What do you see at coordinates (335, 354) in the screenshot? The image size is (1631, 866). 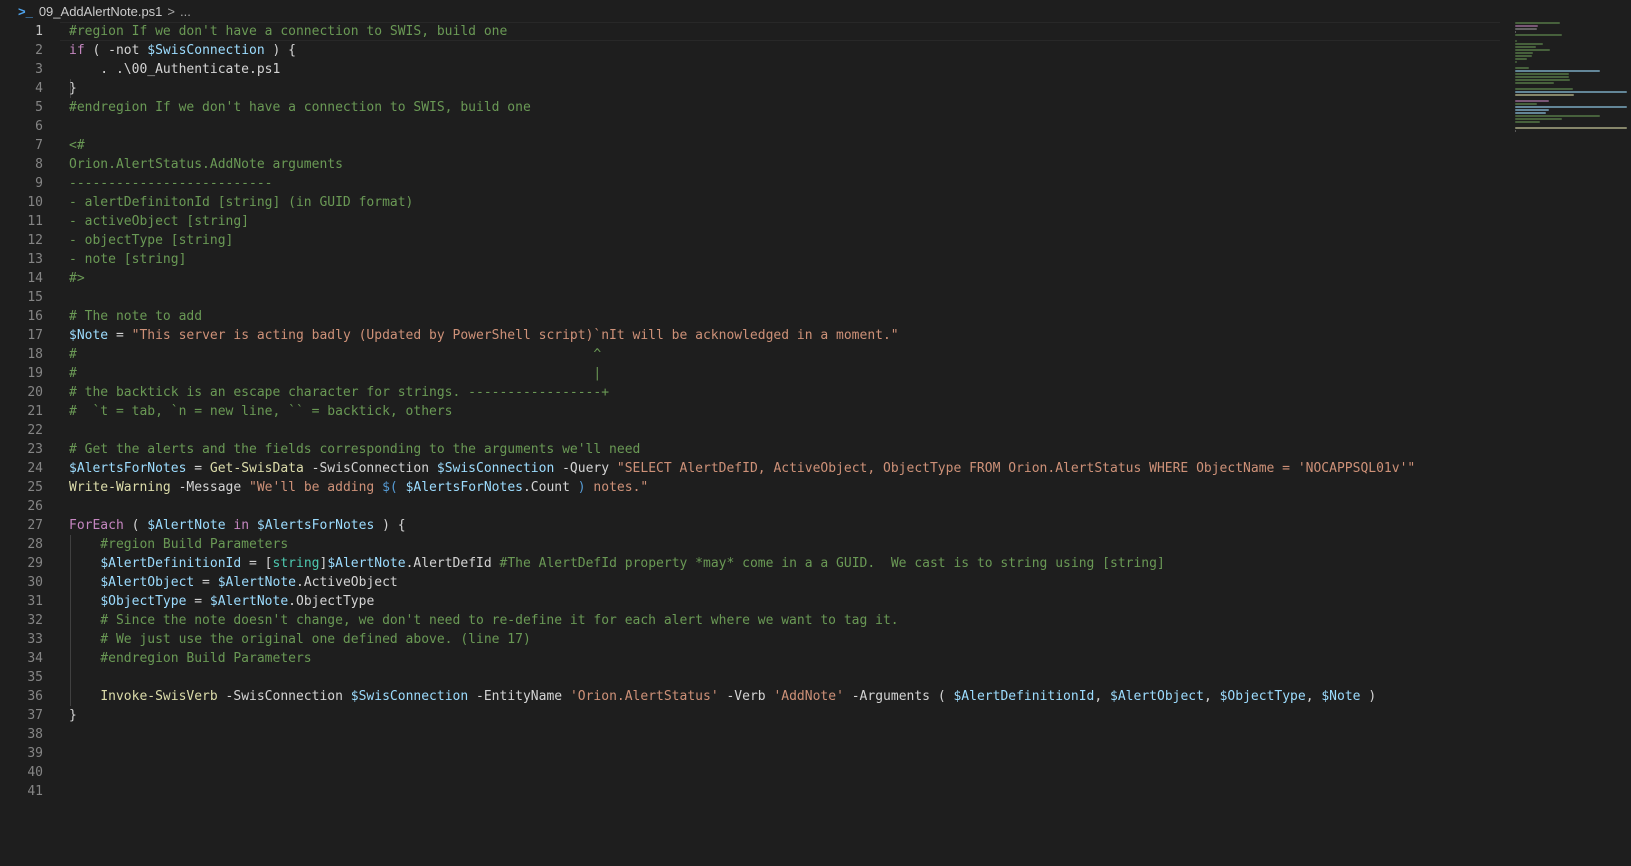 I see `code-text: # ^` at bounding box center [335, 354].